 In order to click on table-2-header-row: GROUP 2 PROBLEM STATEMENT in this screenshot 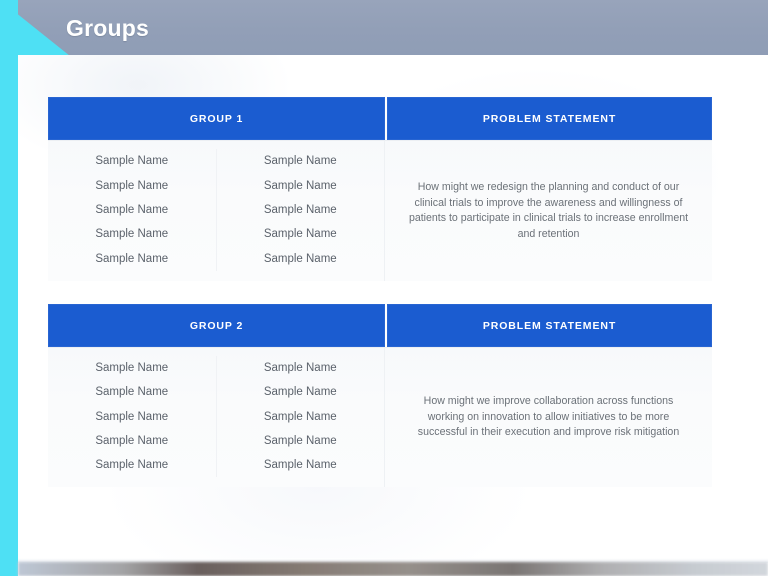, I will do `click(380, 325)`.